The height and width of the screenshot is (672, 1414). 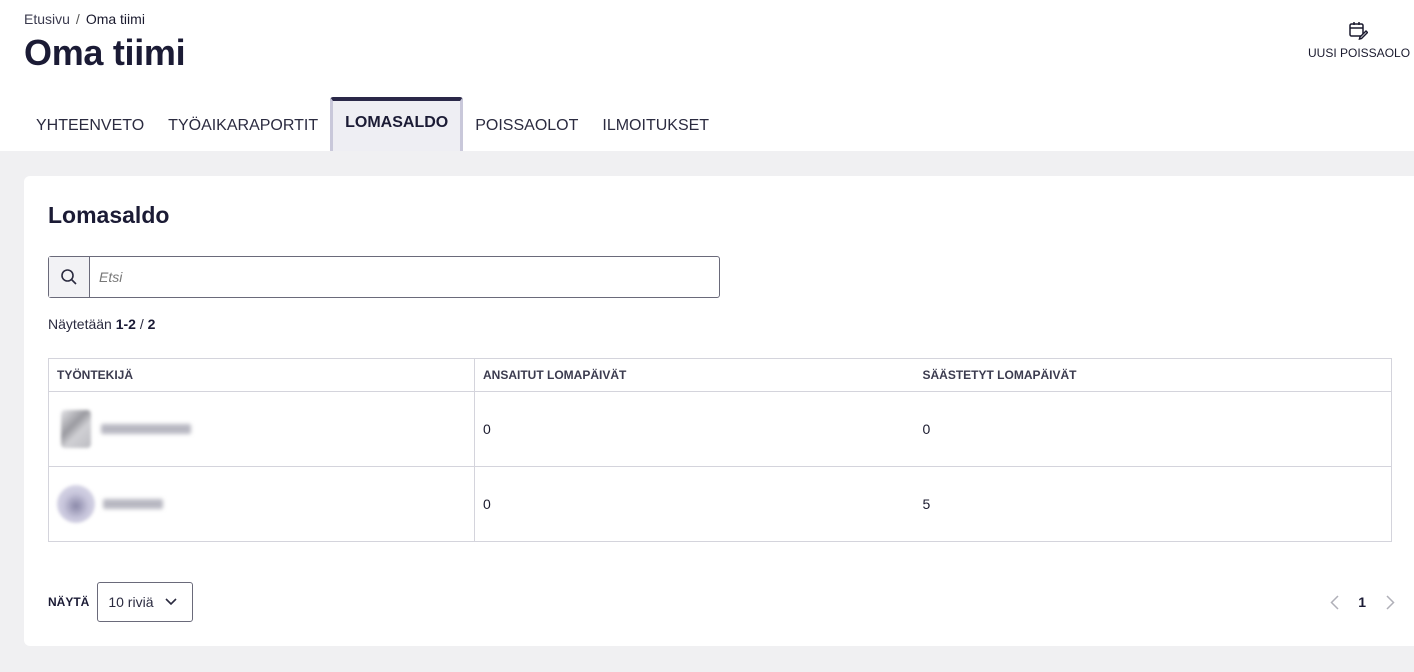 What do you see at coordinates (1358, 31) in the screenshot?
I see `calendar-edit-icon` at bounding box center [1358, 31].